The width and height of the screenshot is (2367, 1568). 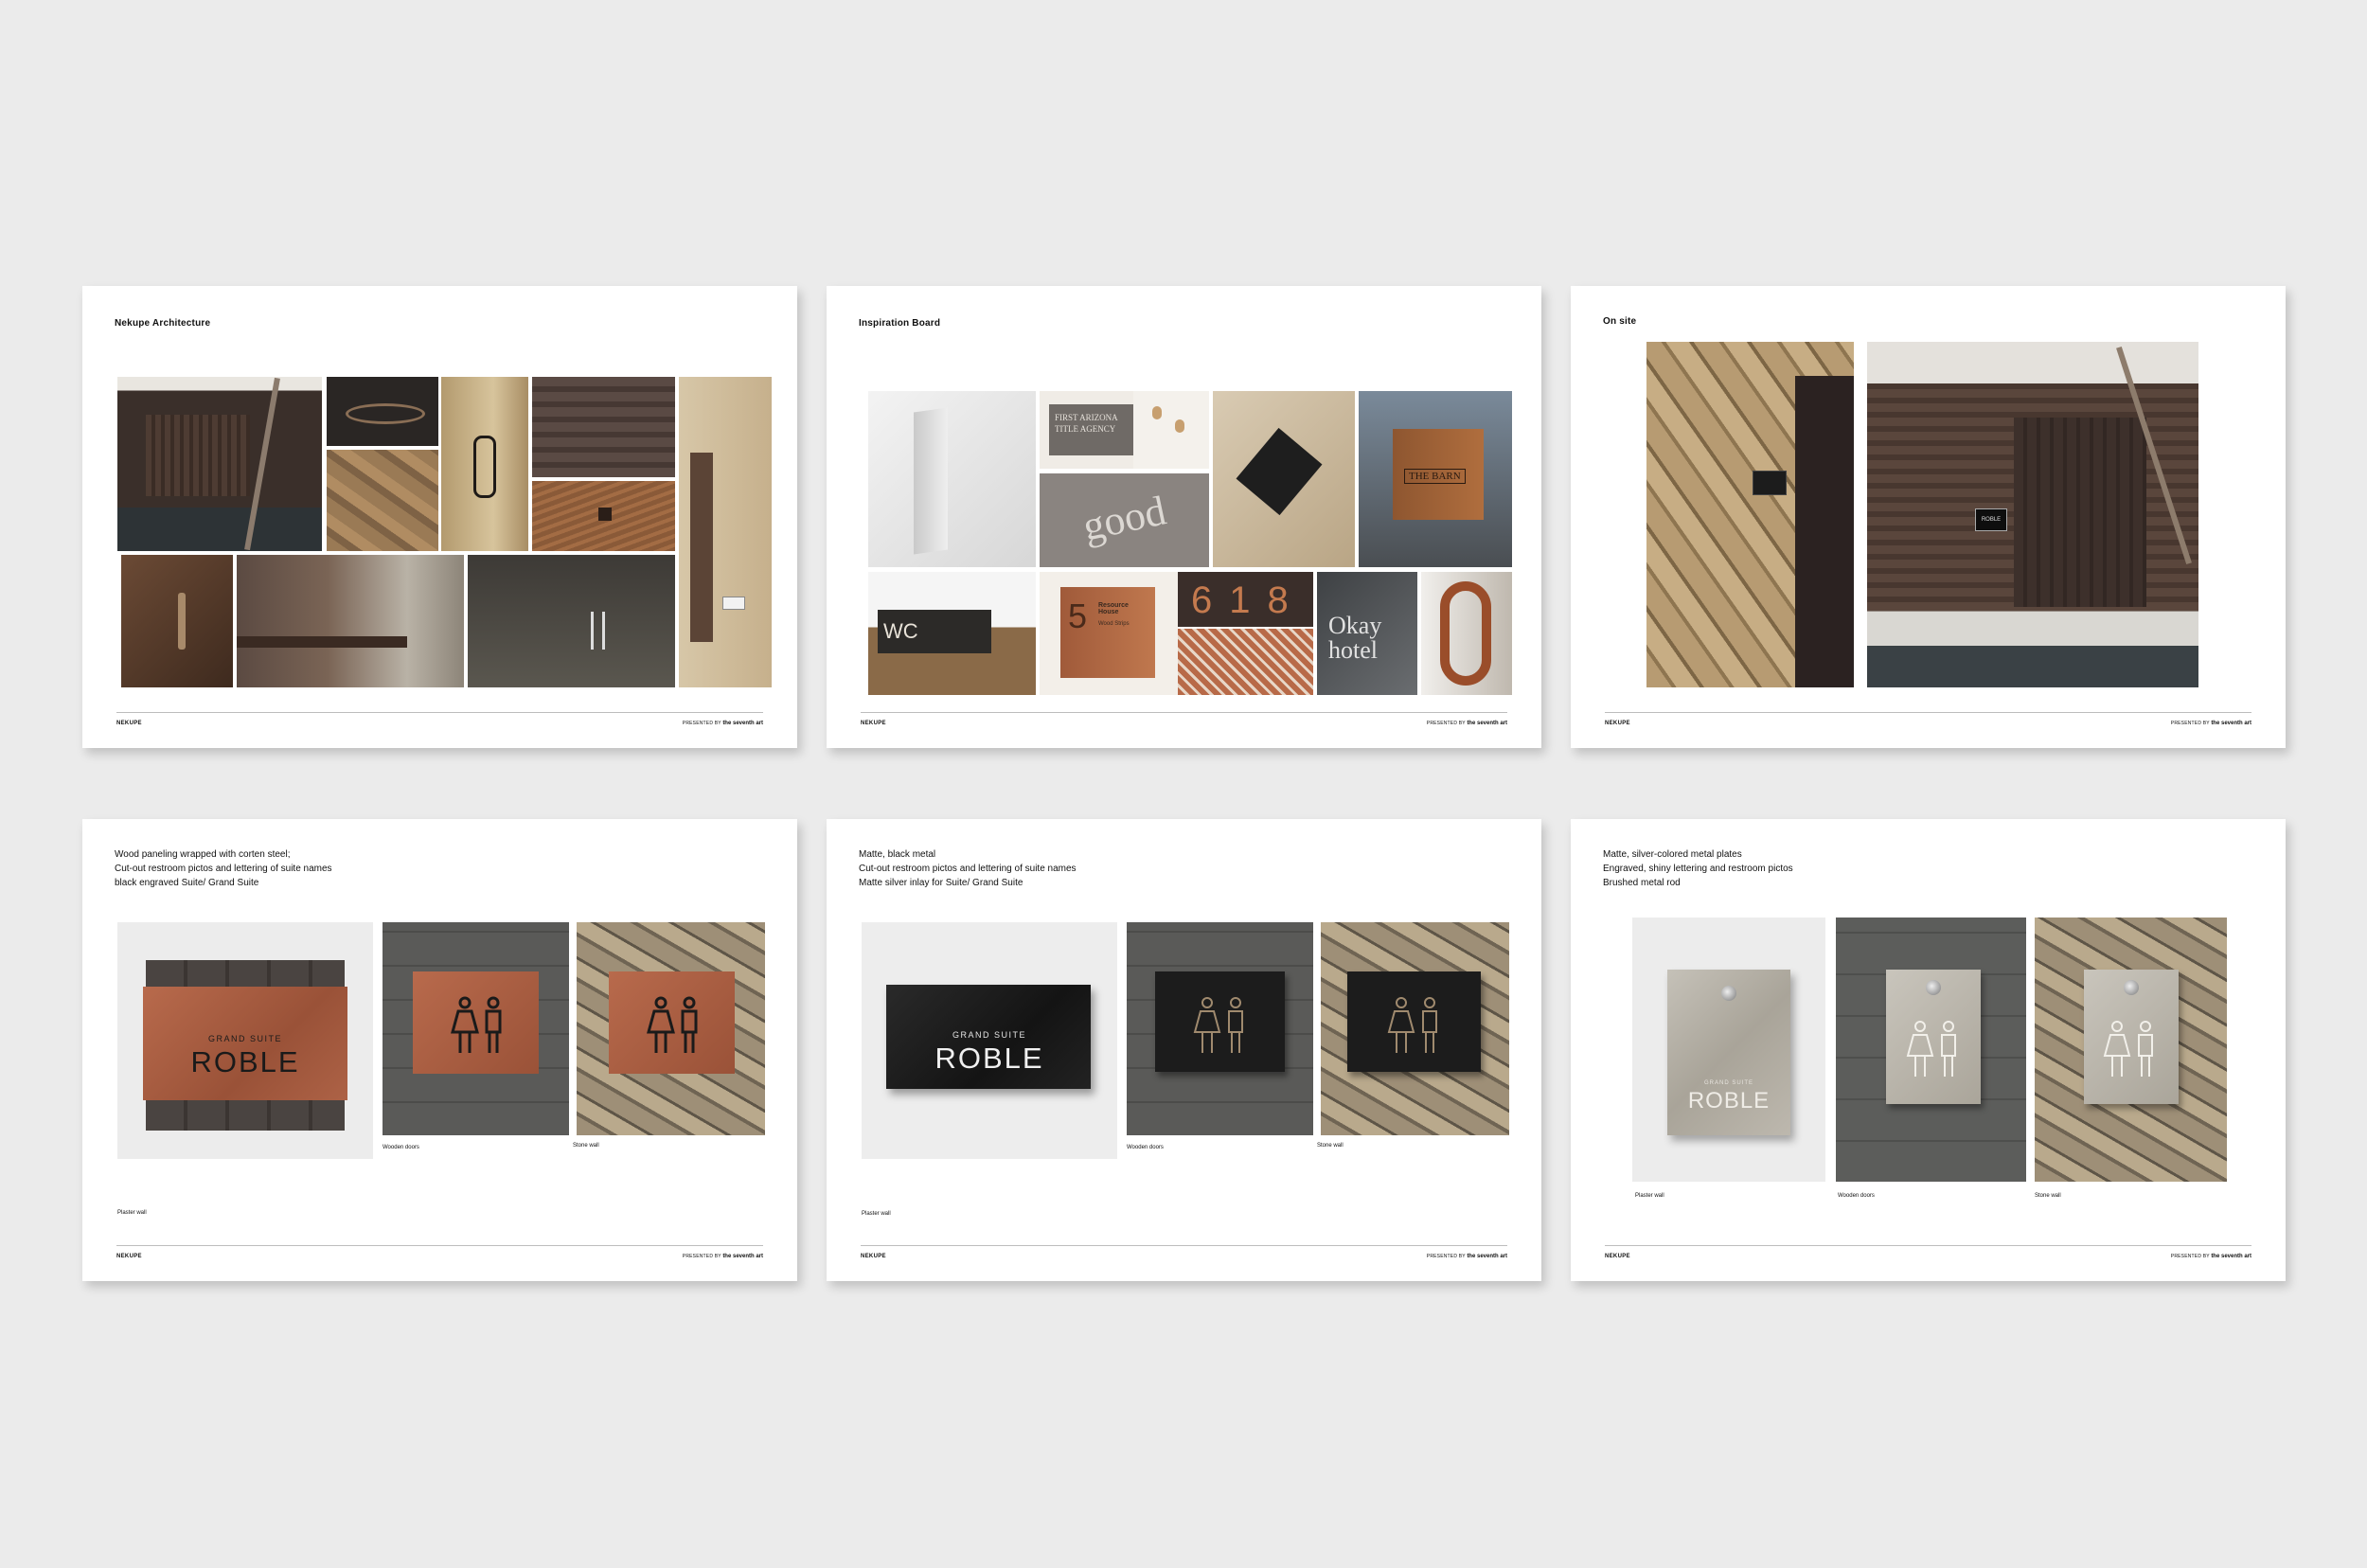 I want to click on barn-sign-text: THE BARN, so click(x=1435, y=476).